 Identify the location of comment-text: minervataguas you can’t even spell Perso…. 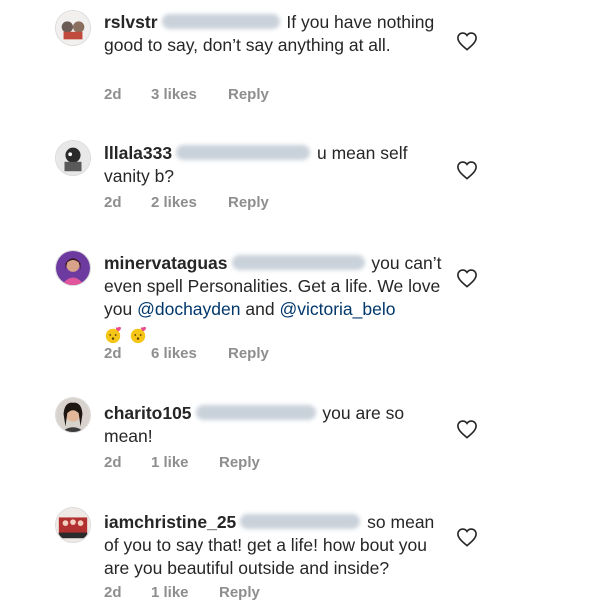
(276, 299).